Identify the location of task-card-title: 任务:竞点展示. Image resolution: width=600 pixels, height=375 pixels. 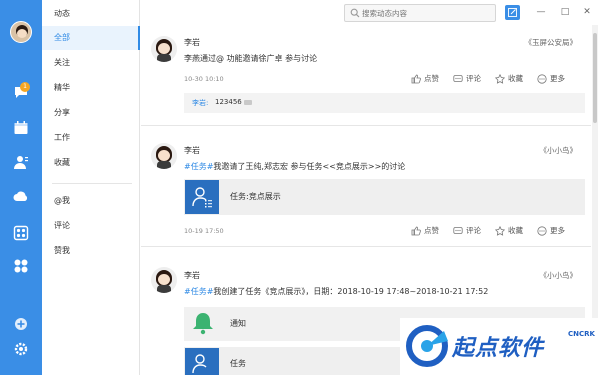
(255, 196).